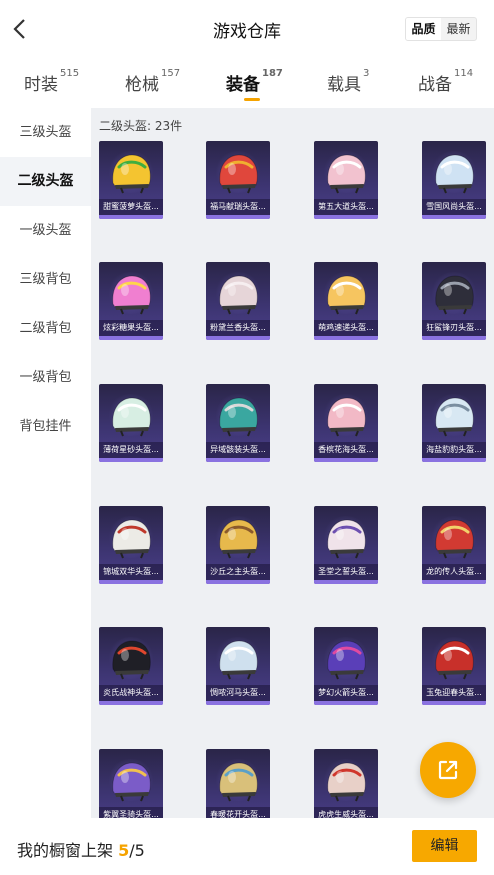  I want to click on tab-label: 战备, so click(435, 85).